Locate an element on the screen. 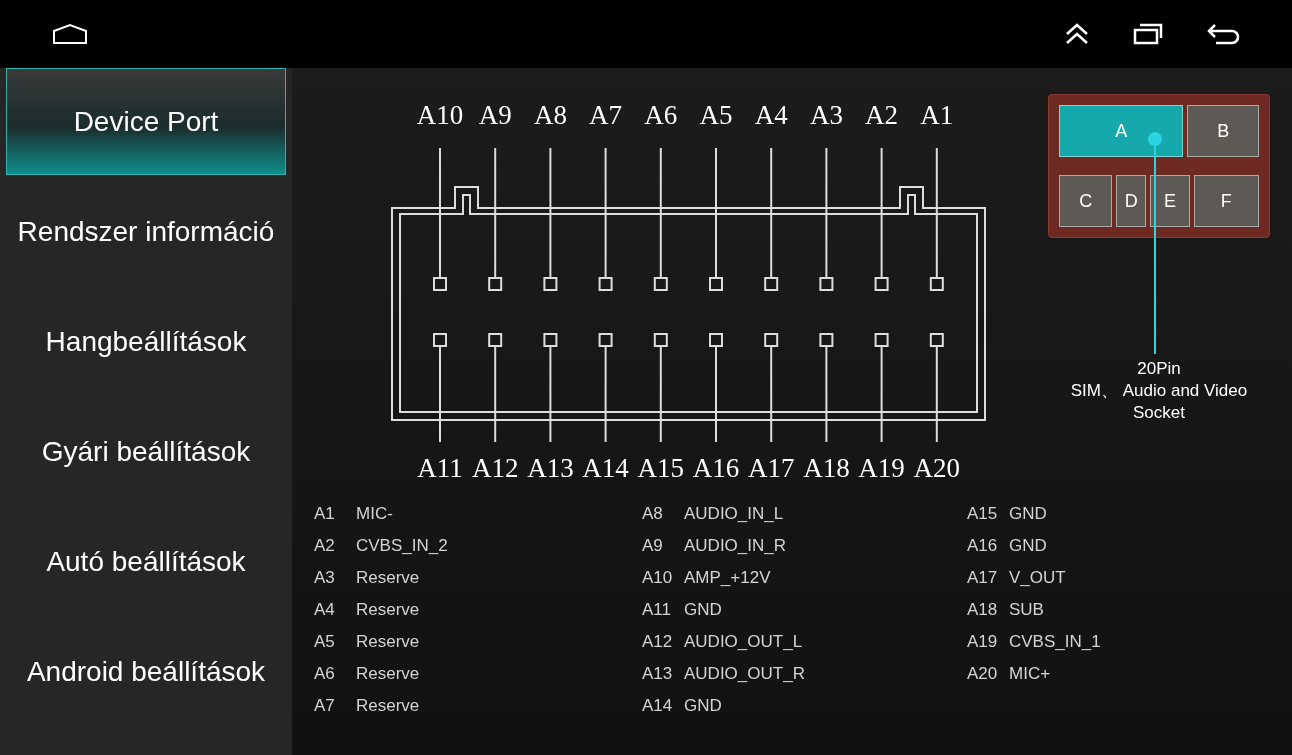  pin-id: A12 is located at coordinates (658, 642).